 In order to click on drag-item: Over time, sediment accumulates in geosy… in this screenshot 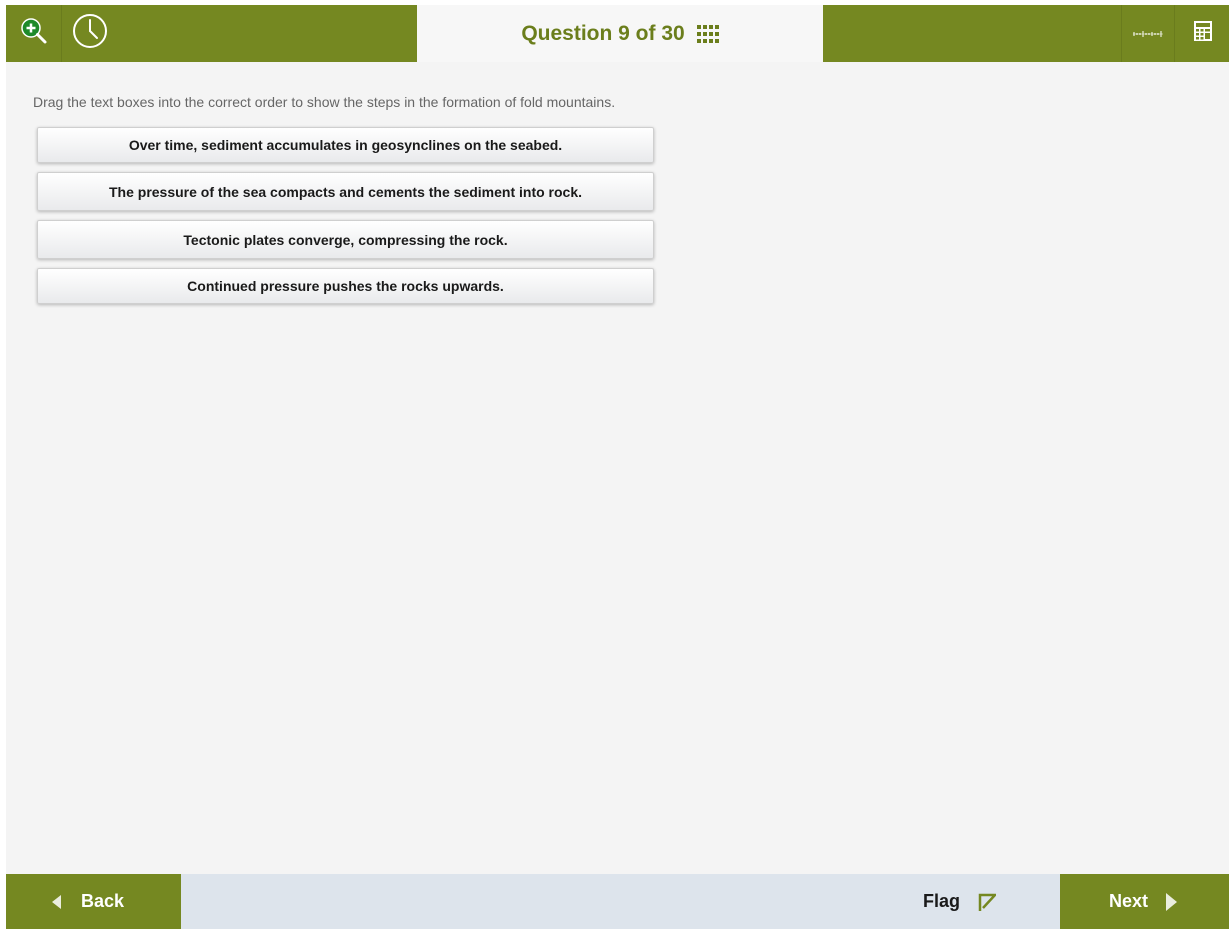, I will do `click(345, 145)`.